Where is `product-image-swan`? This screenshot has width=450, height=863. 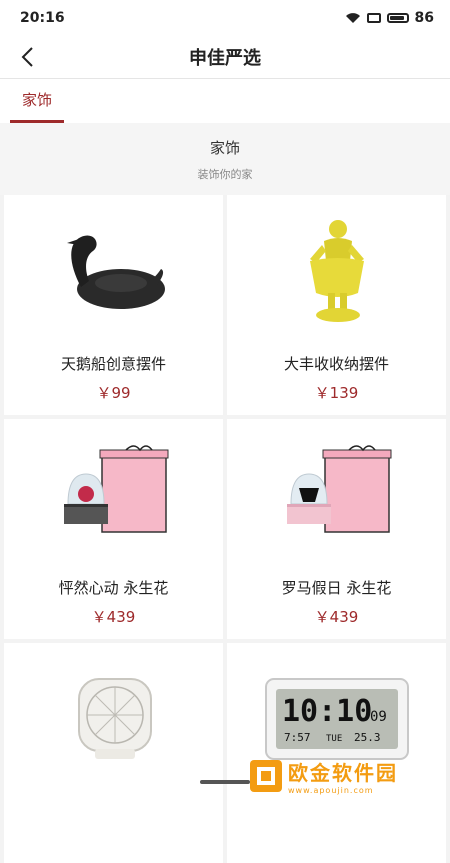 product-image-swan is located at coordinates (113, 270).